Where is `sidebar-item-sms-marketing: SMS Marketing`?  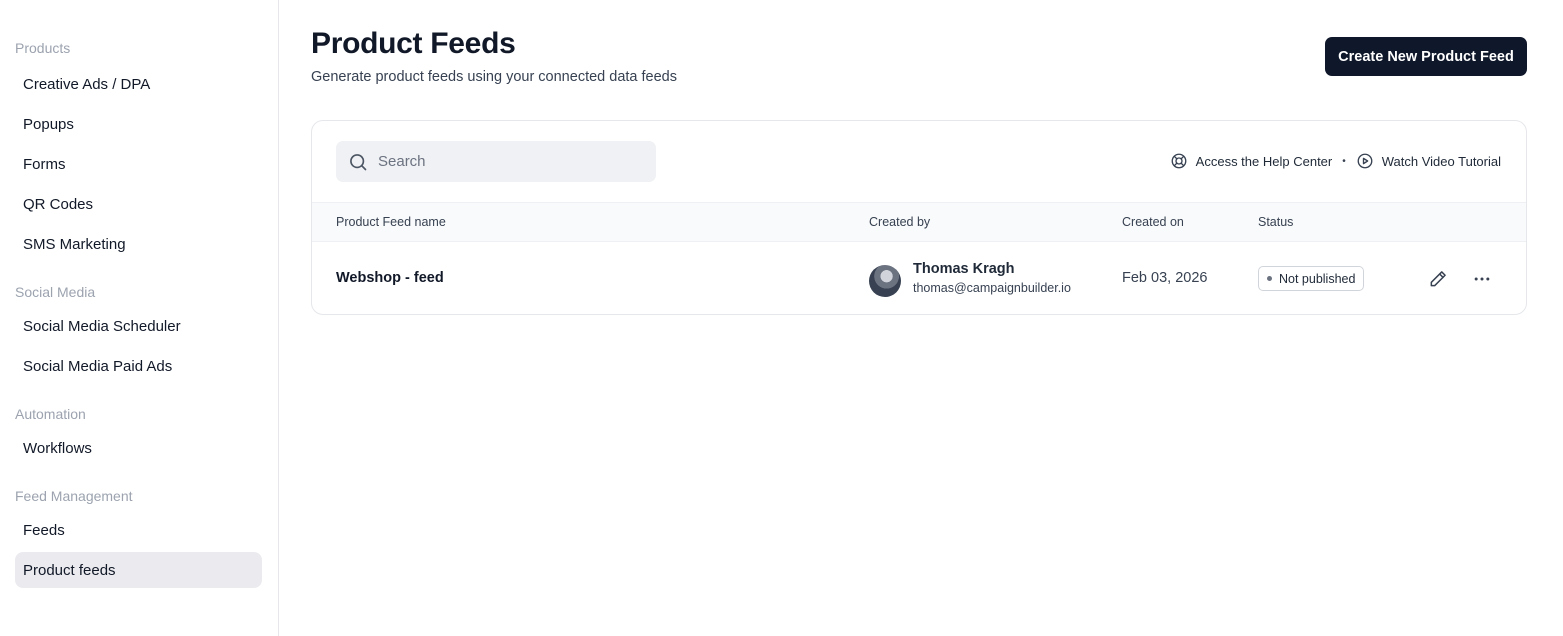
sidebar-item-sms-marketing: SMS Marketing is located at coordinates (138, 244).